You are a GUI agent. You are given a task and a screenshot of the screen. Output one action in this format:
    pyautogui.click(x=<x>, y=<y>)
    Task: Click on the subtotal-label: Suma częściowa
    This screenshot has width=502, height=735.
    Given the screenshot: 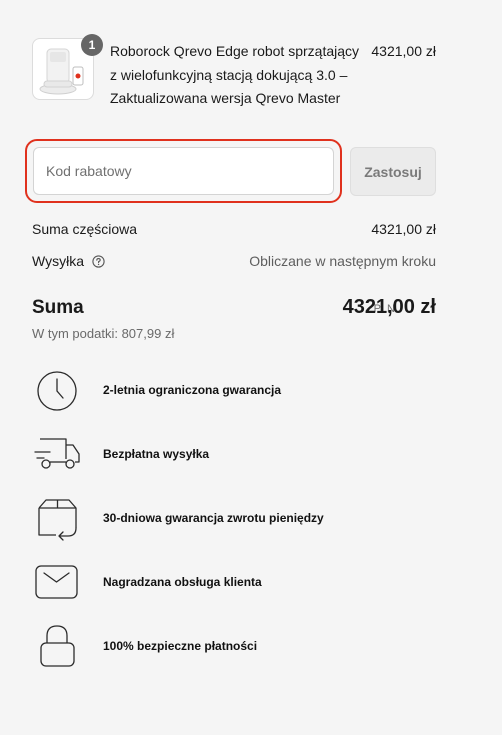 What is the action you would take?
    pyautogui.click(x=85, y=229)
    